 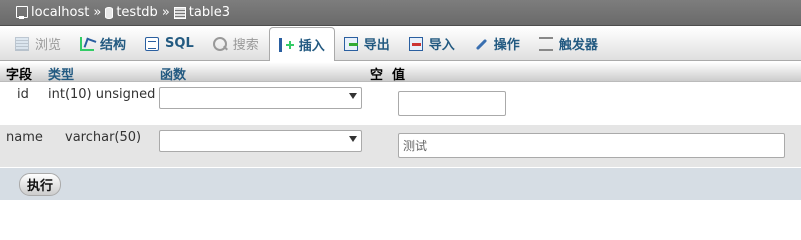 I want to click on tab-search-label: 搜索, so click(x=245, y=45).